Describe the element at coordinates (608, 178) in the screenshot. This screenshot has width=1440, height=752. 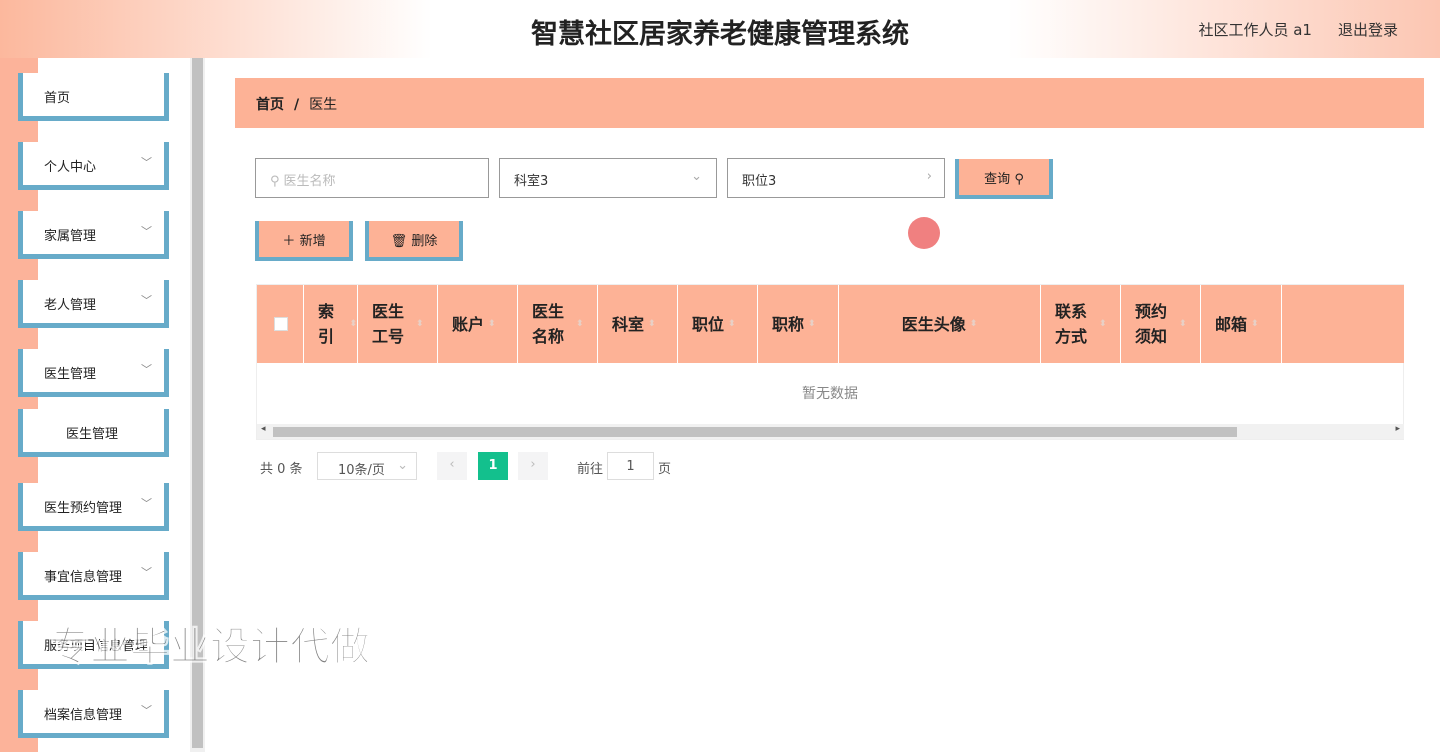
I see `department-select: 科室3 ⌄` at that location.